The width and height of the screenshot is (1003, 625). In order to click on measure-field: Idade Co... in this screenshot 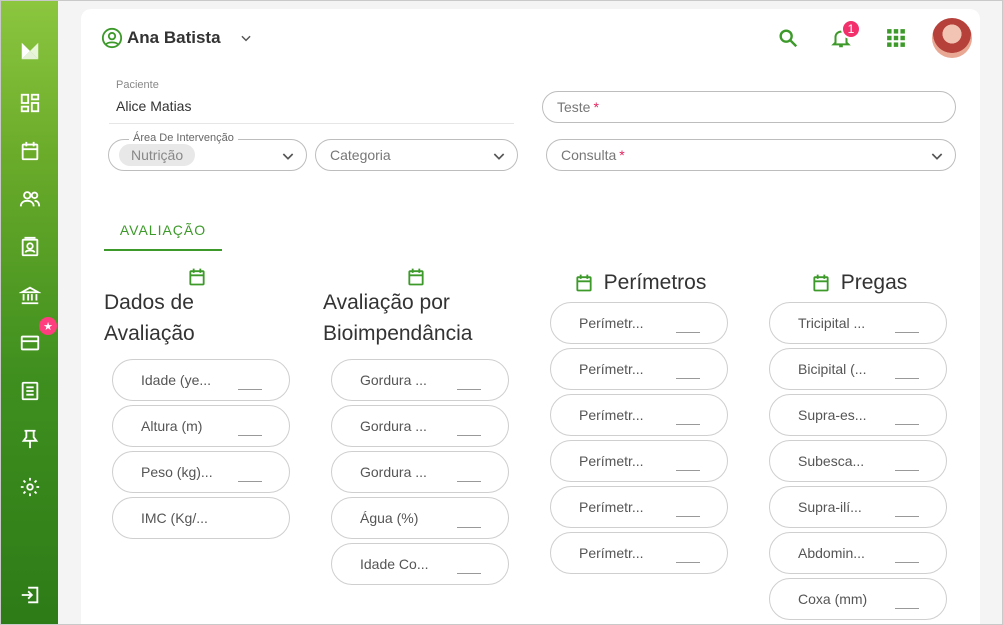, I will do `click(420, 564)`.